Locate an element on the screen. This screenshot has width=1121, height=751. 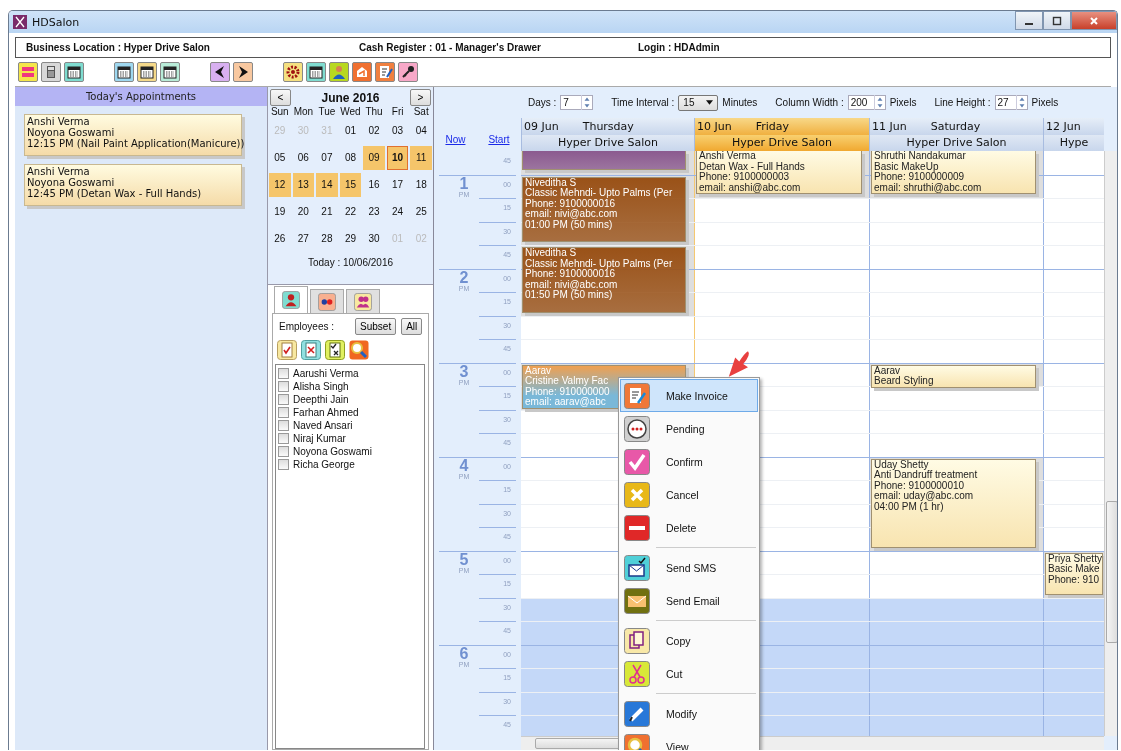
time-link: Start is located at coordinates (499, 139).